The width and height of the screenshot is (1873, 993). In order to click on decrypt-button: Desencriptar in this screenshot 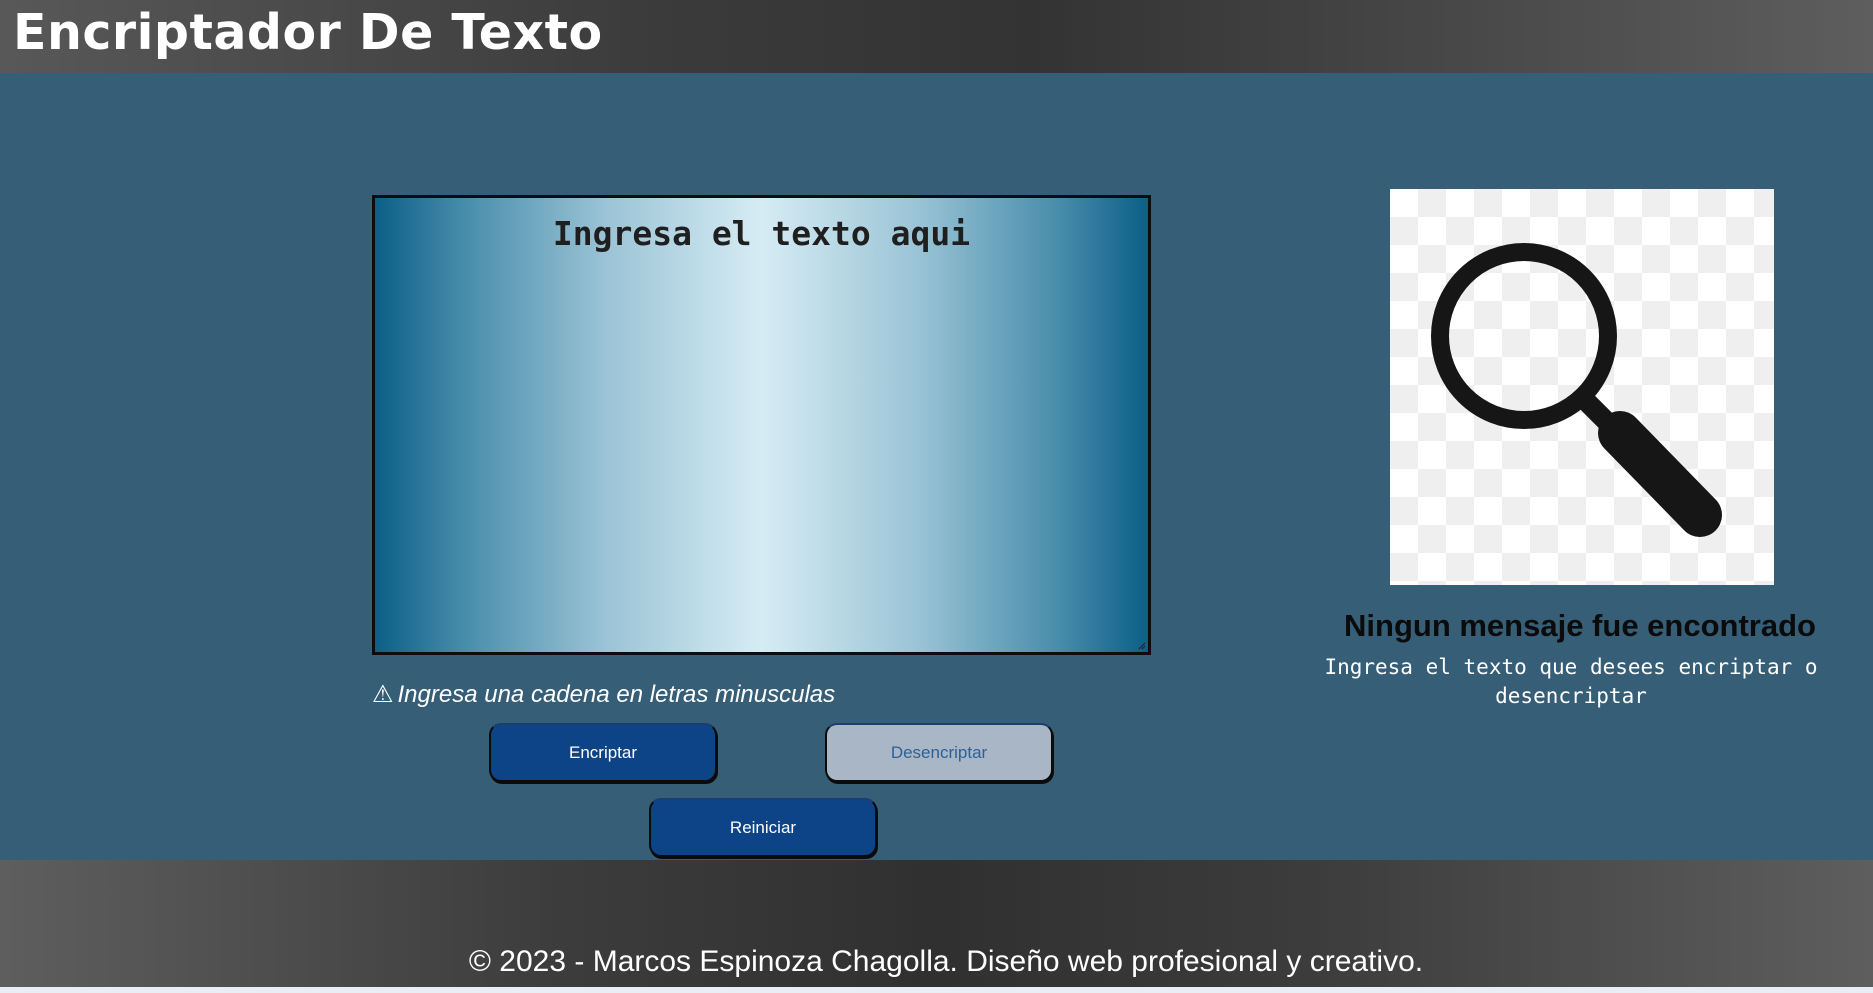, I will do `click(939, 752)`.